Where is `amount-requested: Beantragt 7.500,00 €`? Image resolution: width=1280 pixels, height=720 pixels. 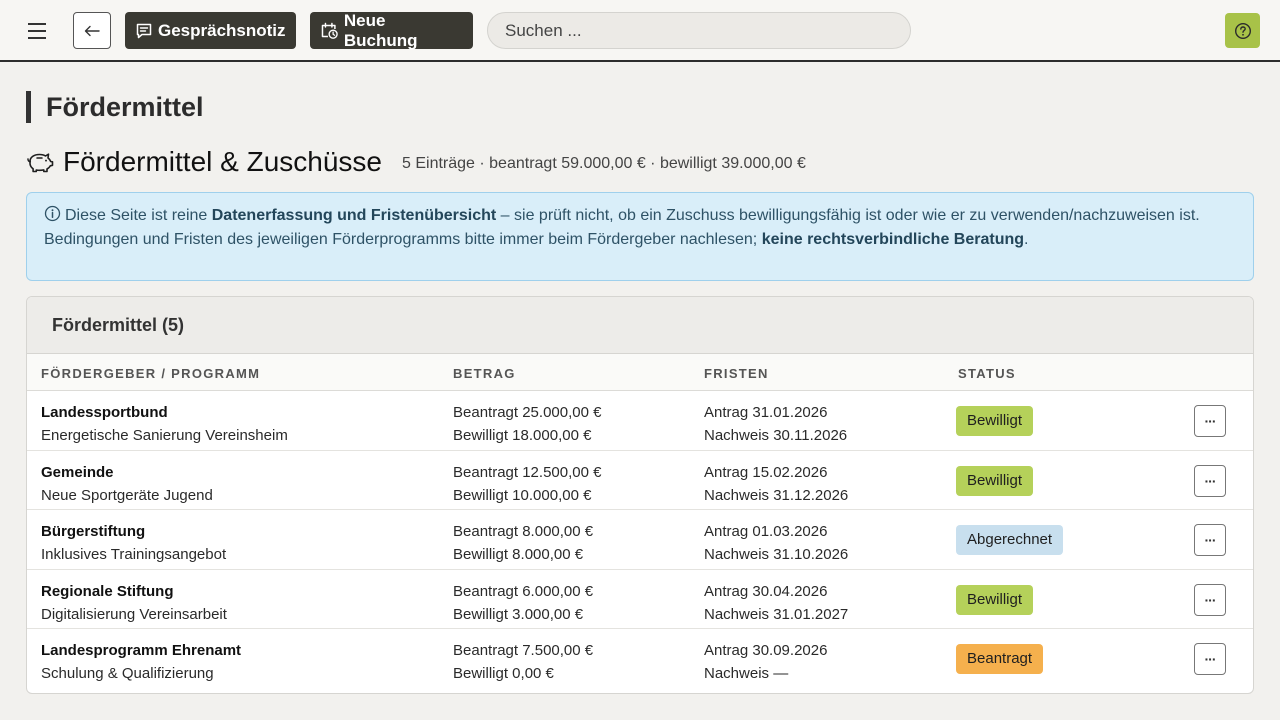
amount-requested: Beantragt 7.500,00 € is located at coordinates (523, 650).